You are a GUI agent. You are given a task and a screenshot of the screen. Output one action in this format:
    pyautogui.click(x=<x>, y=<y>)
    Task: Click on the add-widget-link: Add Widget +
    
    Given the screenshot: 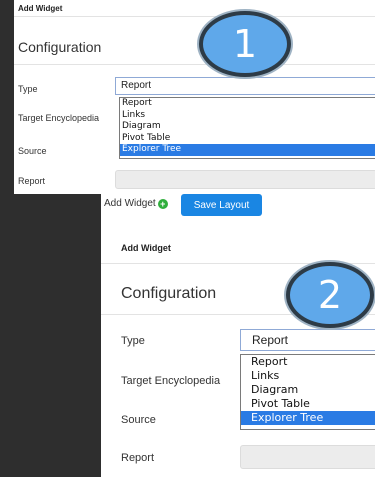 What is the action you would take?
    pyautogui.click(x=136, y=203)
    